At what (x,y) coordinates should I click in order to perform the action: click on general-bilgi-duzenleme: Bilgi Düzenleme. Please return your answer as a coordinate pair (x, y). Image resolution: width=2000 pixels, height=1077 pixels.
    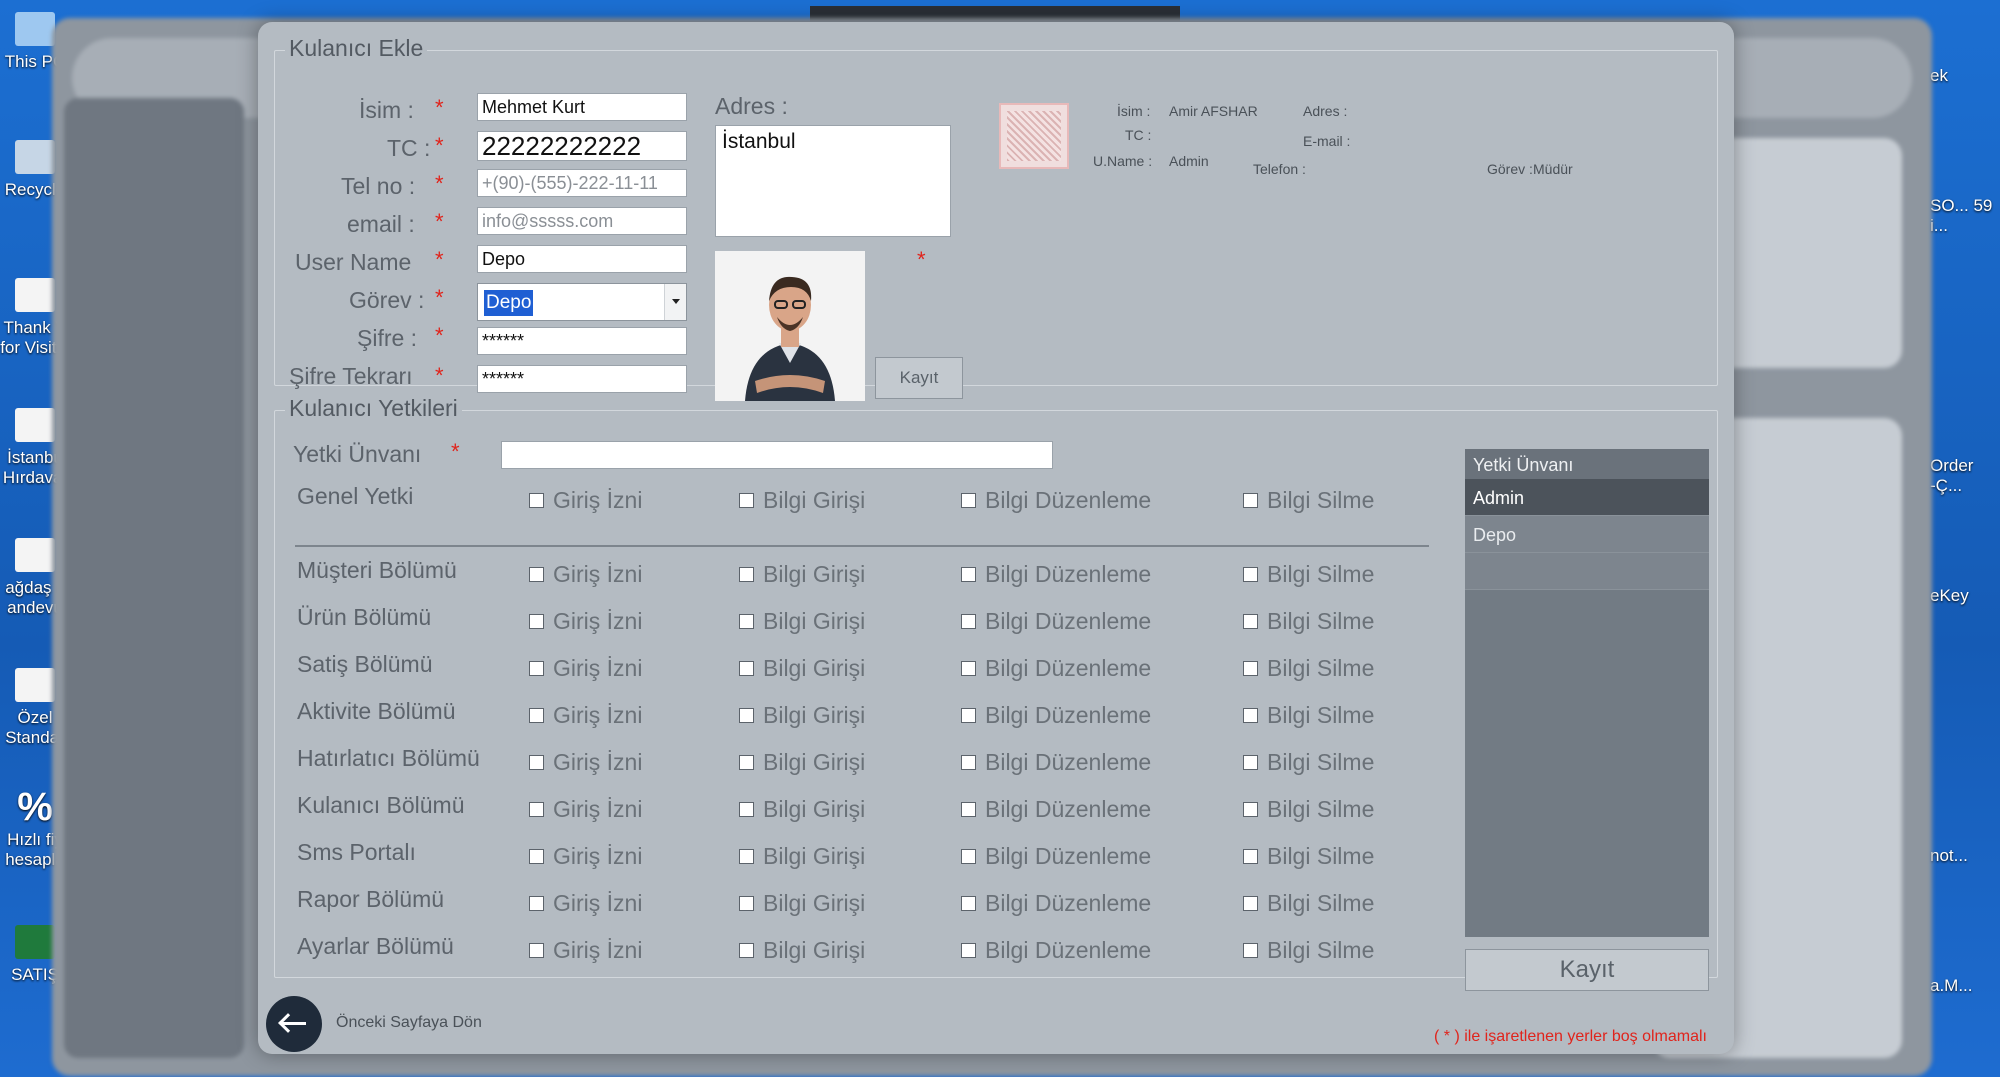
    Looking at the image, I should click on (1056, 500).